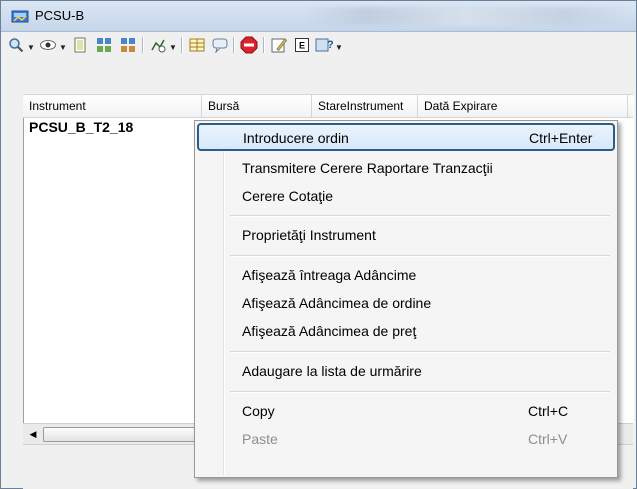  Describe the element at coordinates (257, 106) in the screenshot. I see `column-header-bursa: Bursă` at that location.